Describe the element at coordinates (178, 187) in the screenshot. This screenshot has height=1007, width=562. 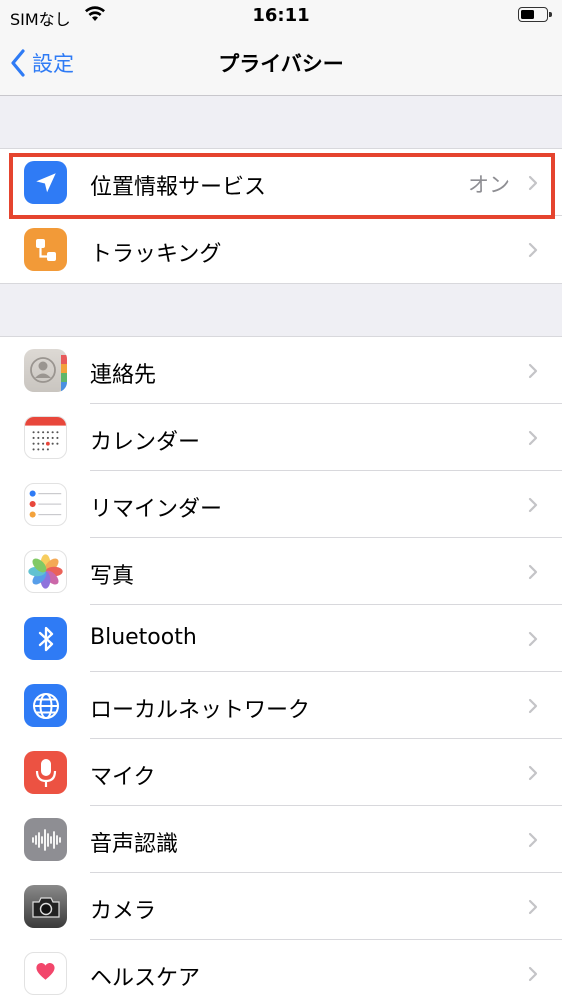
I see `row-label: 位置情報サービス` at that location.